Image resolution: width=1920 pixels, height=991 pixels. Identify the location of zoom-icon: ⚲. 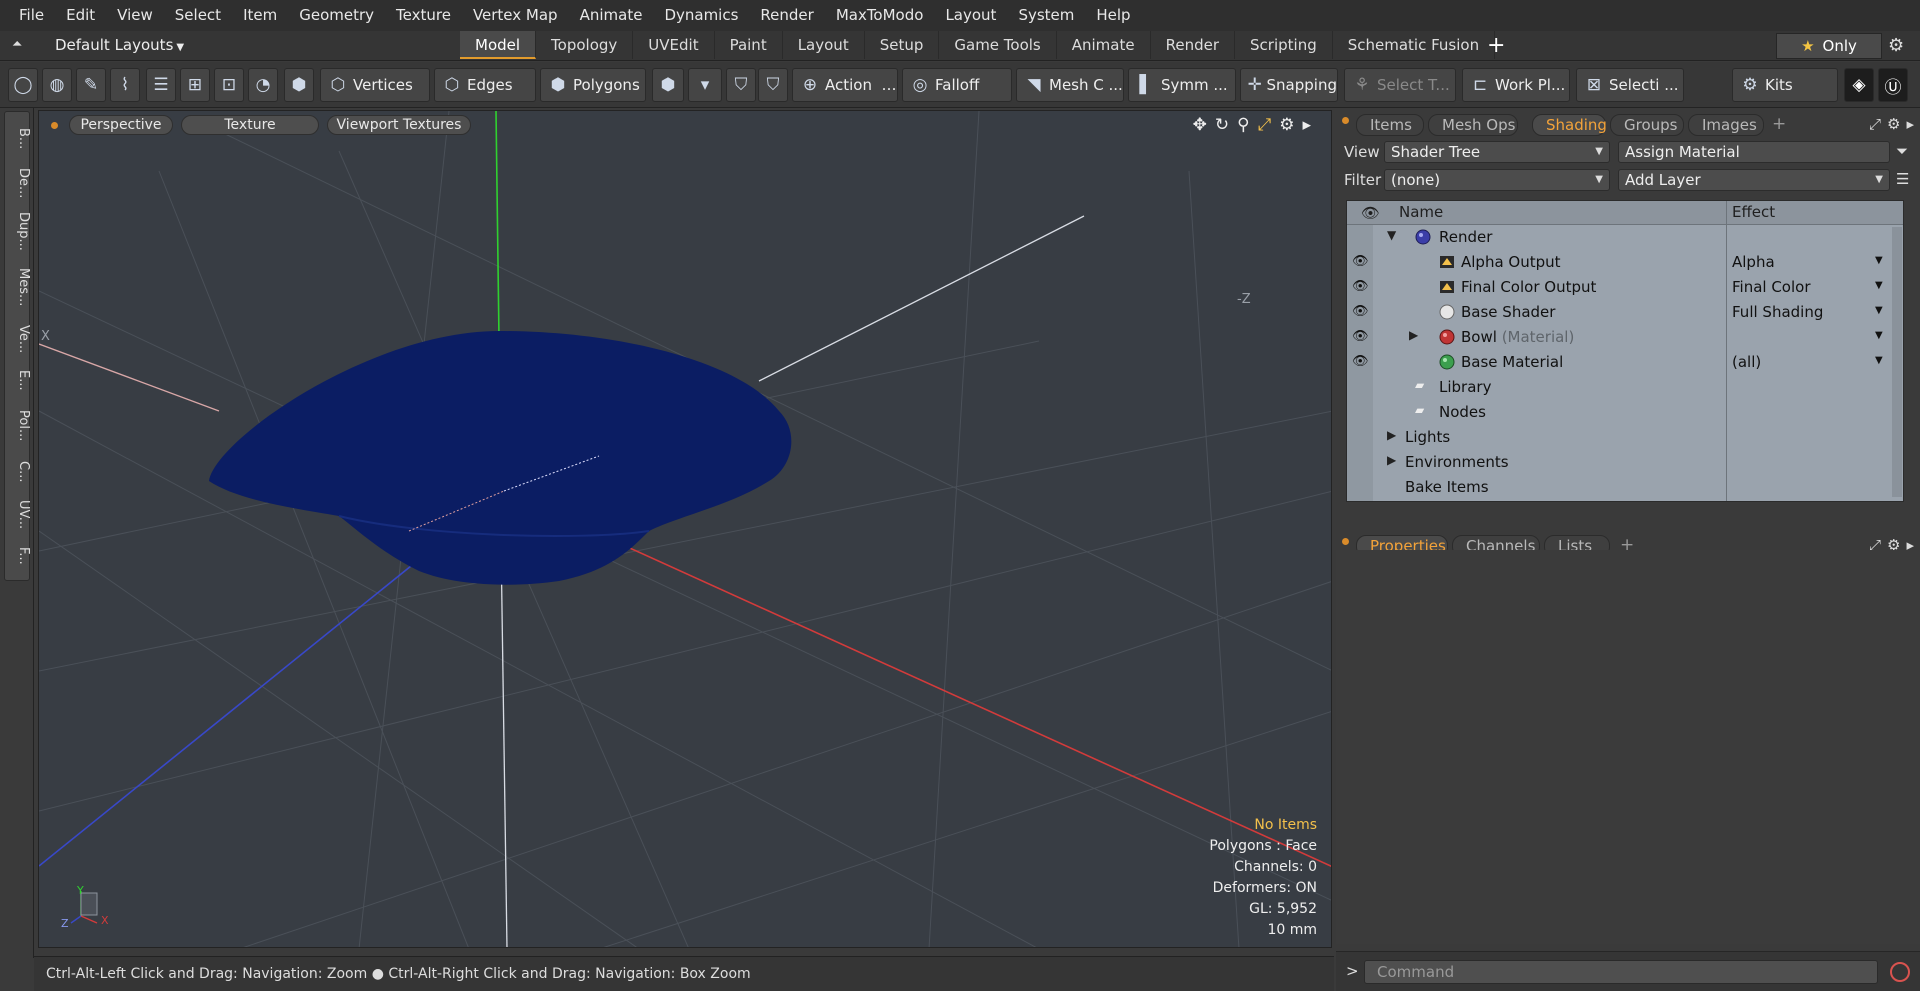
(1243, 125).